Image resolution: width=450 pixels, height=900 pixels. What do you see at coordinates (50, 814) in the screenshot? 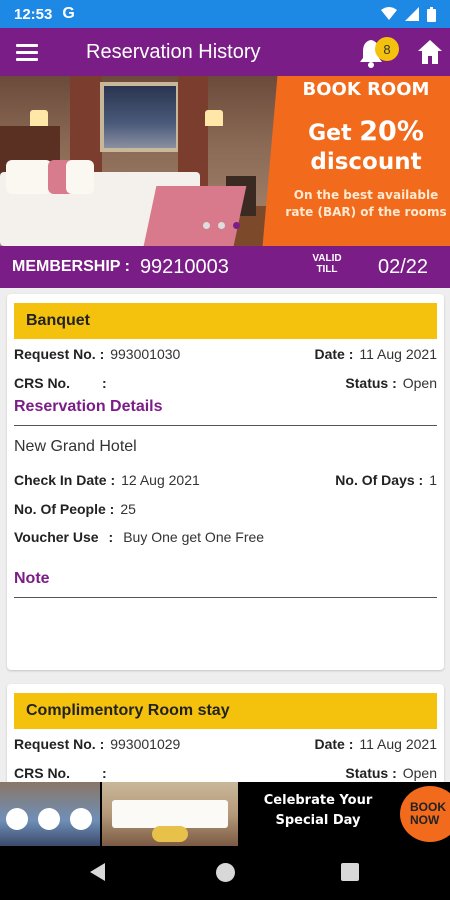
I see `banquet-hall-photo` at bounding box center [50, 814].